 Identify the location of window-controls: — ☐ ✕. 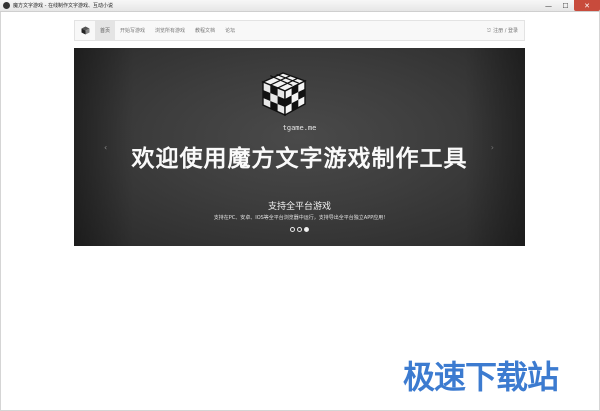
(570, 6).